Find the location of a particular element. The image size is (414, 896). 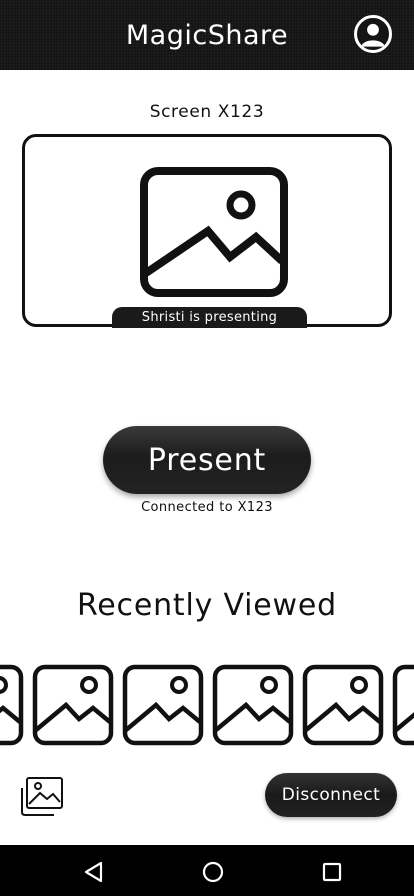

connection-status: Connected to X123 is located at coordinates (207, 507).